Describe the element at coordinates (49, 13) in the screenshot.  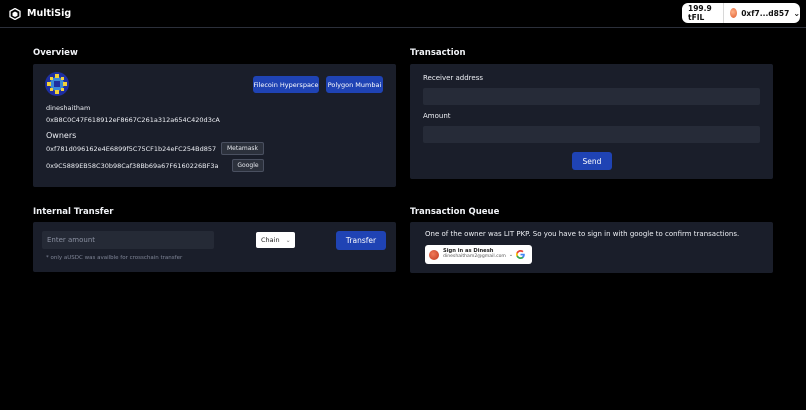
I see `app-title: MultiSig` at that location.